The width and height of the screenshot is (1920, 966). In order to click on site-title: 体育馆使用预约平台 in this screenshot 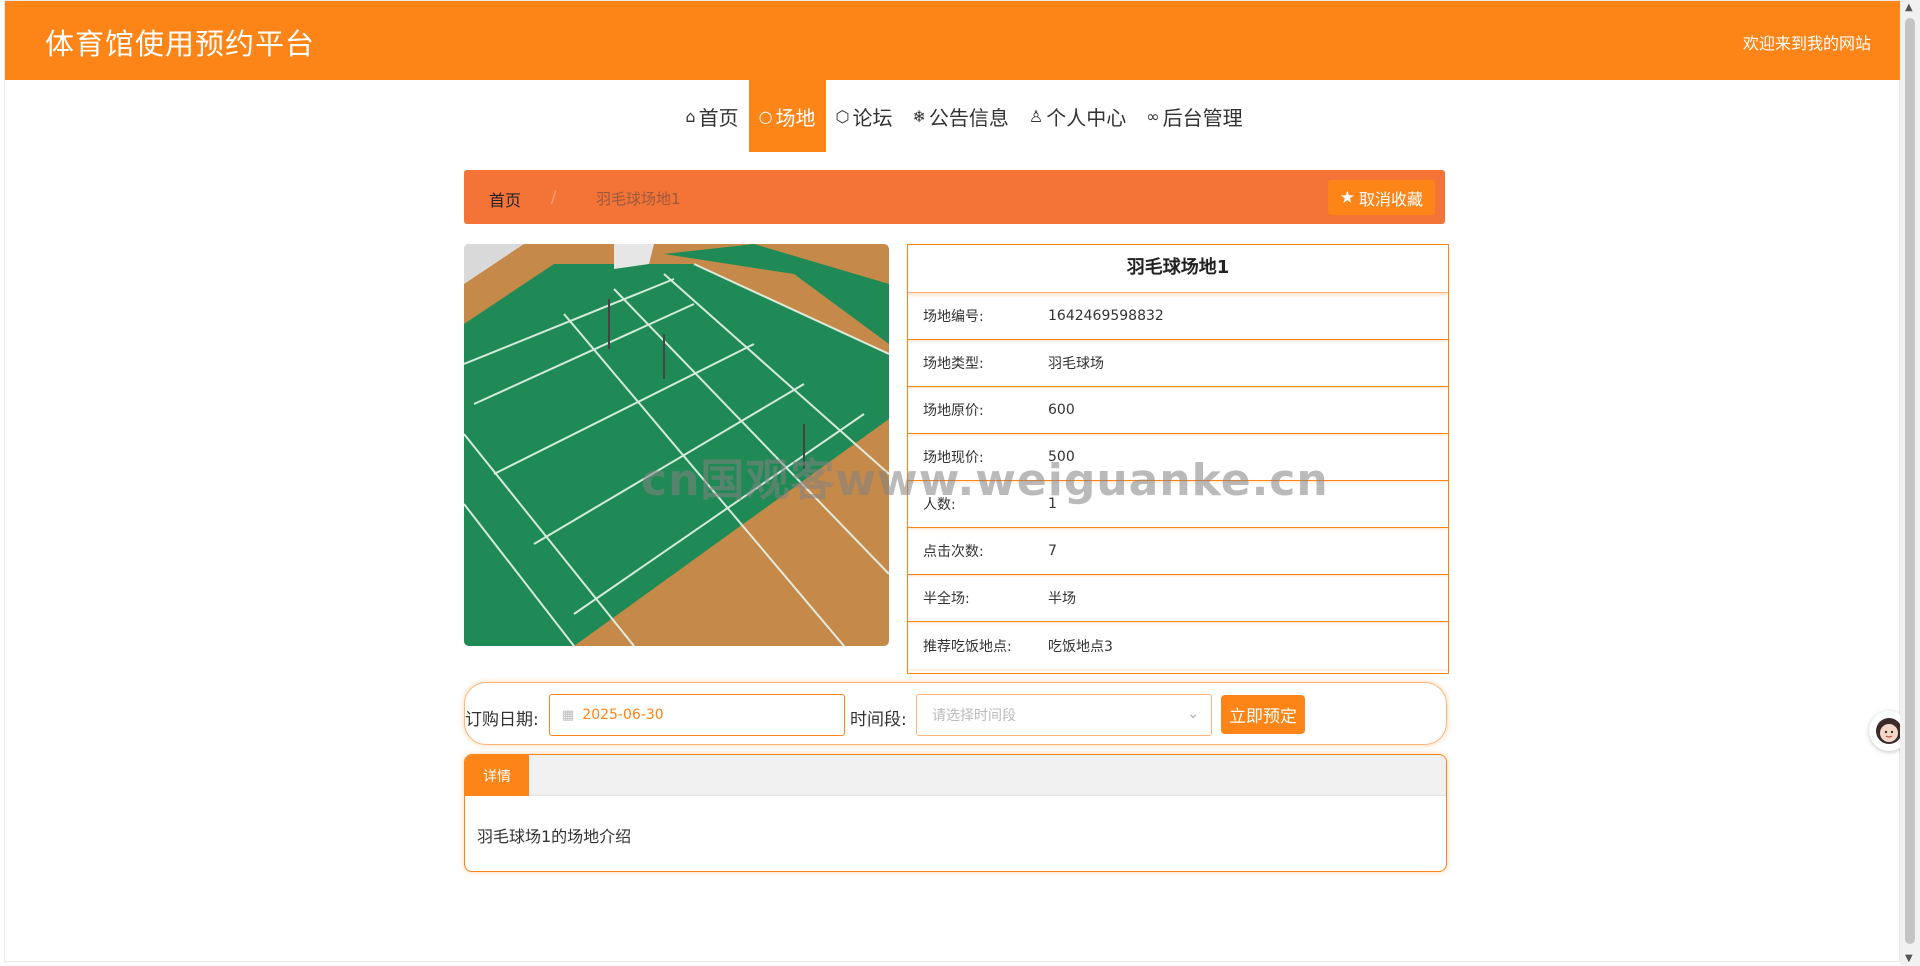, I will do `click(180, 44)`.